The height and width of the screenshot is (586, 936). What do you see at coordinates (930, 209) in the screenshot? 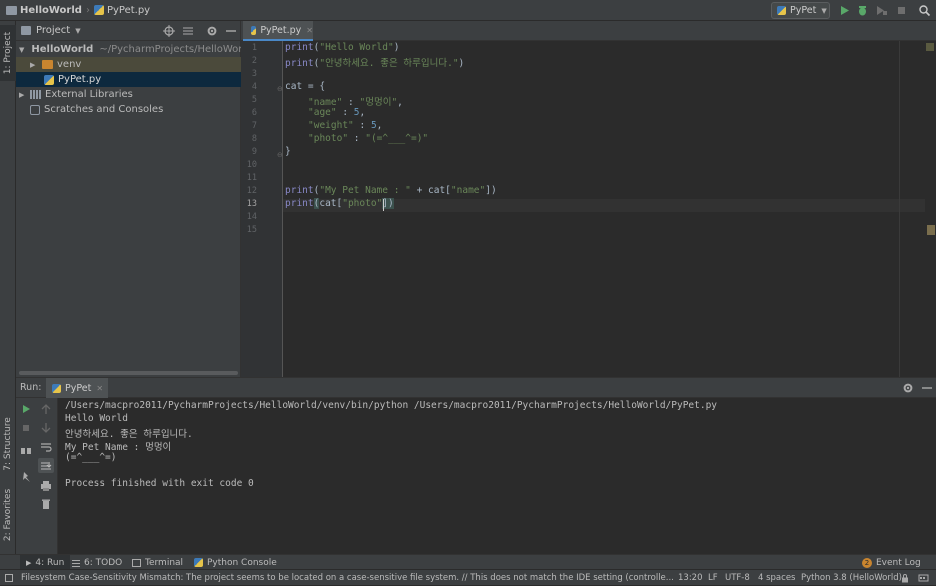
I see `error-stripe` at bounding box center [930, 209].